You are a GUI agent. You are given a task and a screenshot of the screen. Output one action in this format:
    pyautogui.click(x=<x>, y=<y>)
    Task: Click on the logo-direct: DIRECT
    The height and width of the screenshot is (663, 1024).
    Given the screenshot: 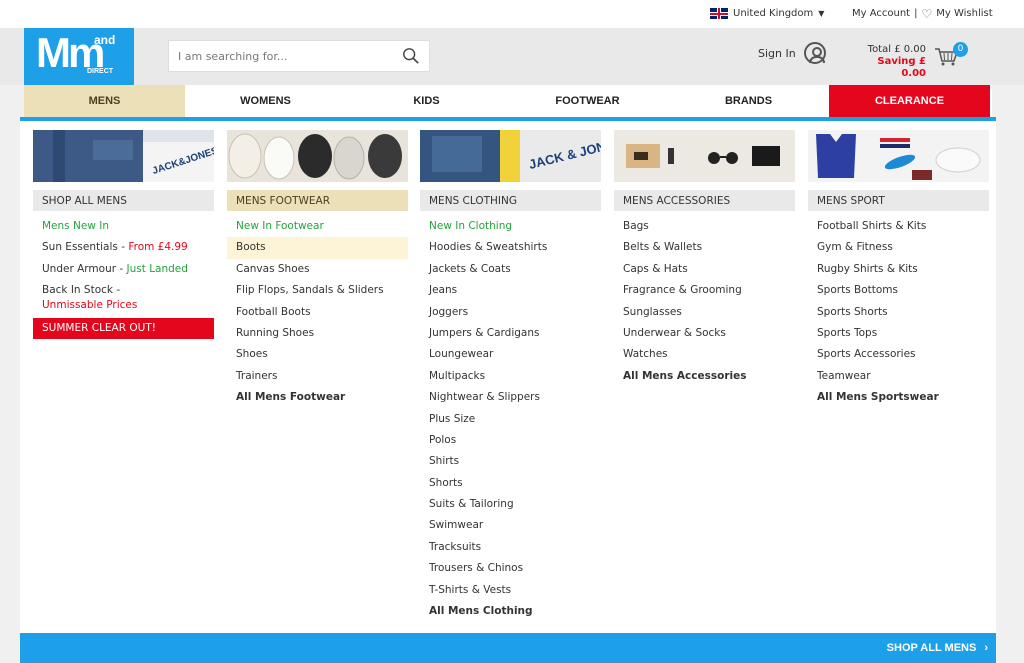 What is the action you would take?
    pyautogui.click(x=100, y=71)
    